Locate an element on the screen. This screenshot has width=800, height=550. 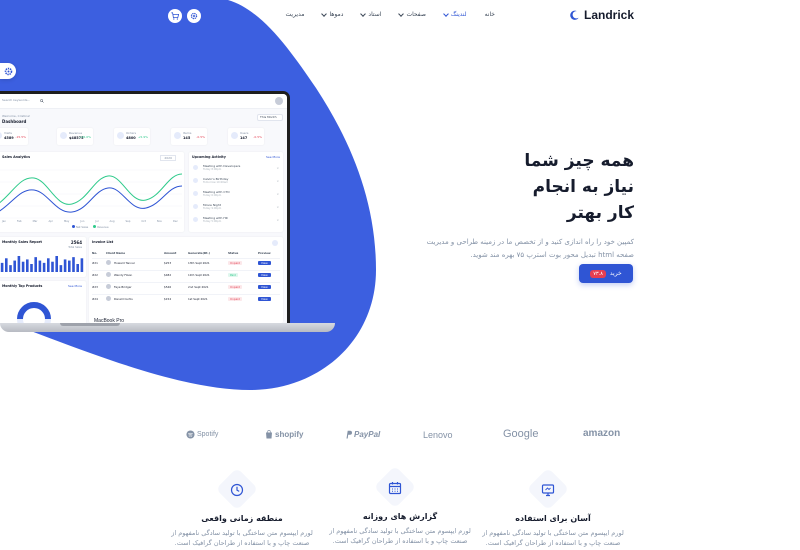
brand-name: Lenovo is located at coordinates (438, 435).